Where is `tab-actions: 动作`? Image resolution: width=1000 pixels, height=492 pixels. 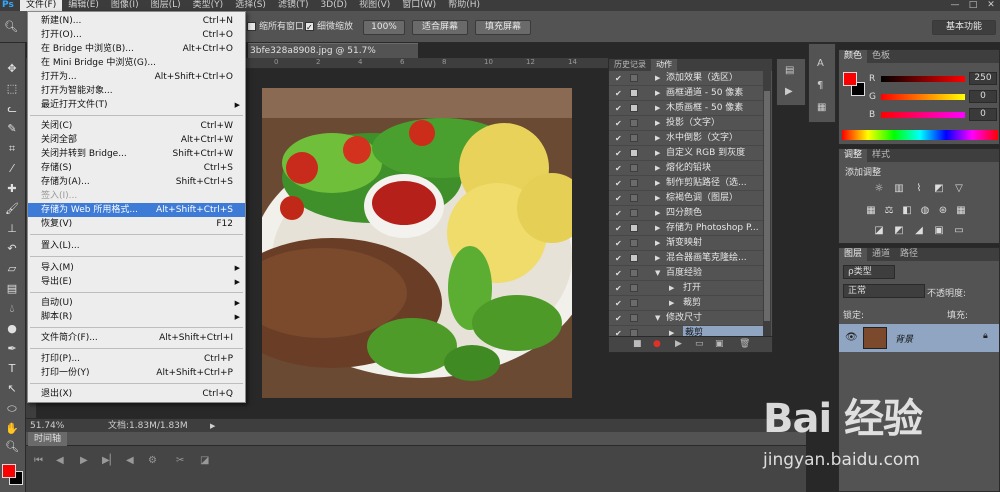
tab-actions: 动作 is located at coordinates (664, 65).